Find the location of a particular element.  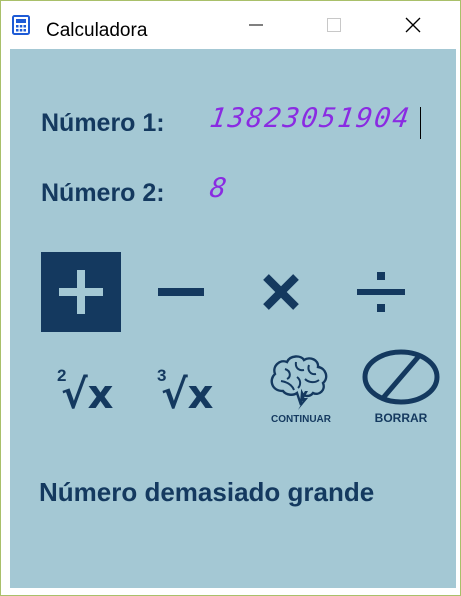

cube-root-icon: 3 √x is located at coordinates (185, 390).